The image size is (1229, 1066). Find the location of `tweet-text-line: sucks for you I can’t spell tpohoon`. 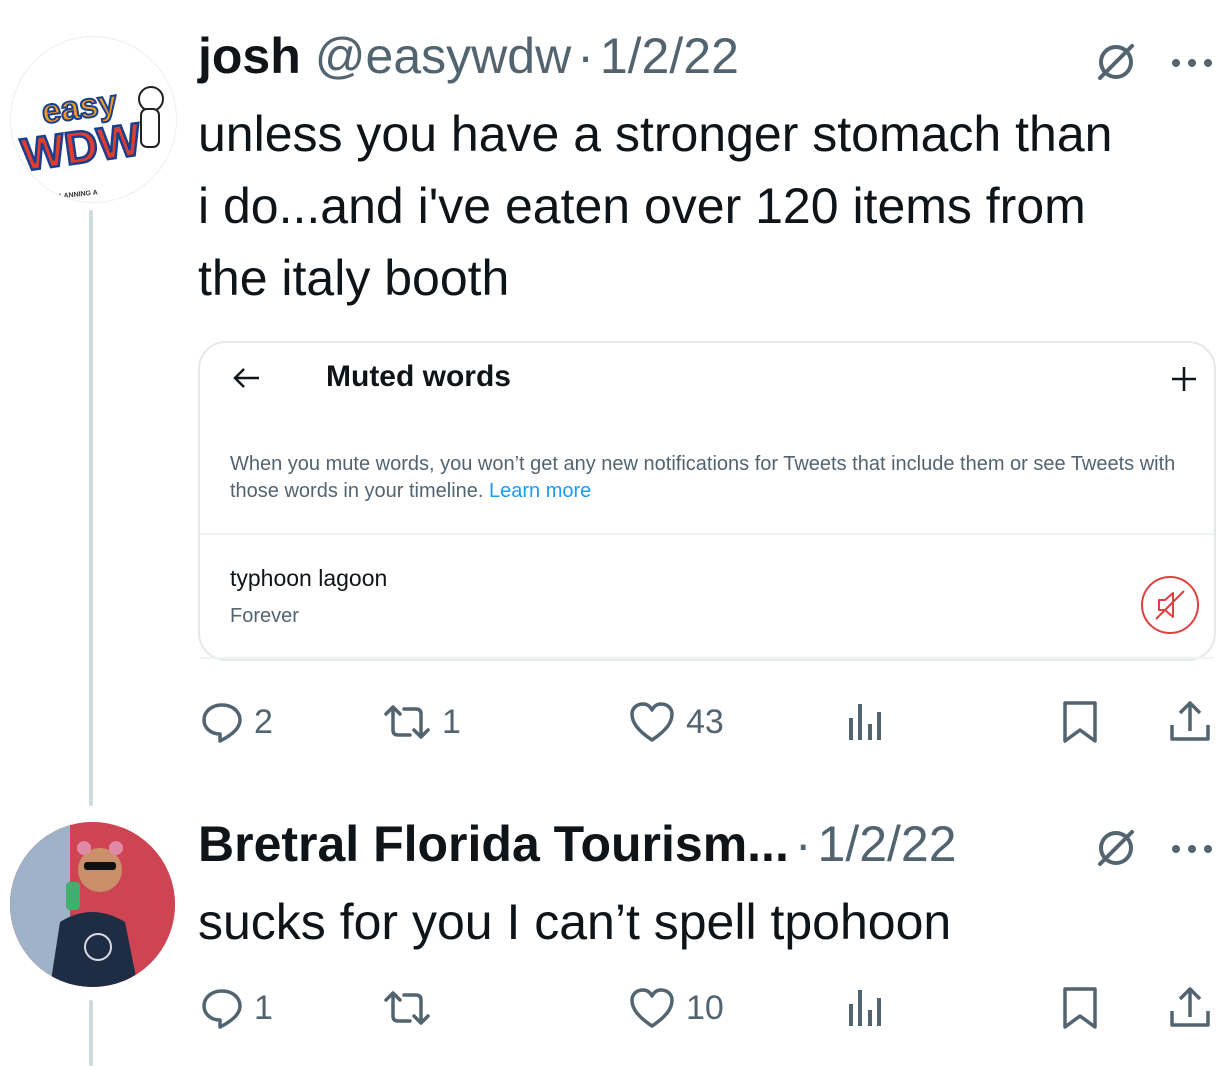

tweet-text-line: sucks for you I can’t spell tpohoon is located at coordinates (575, 922).